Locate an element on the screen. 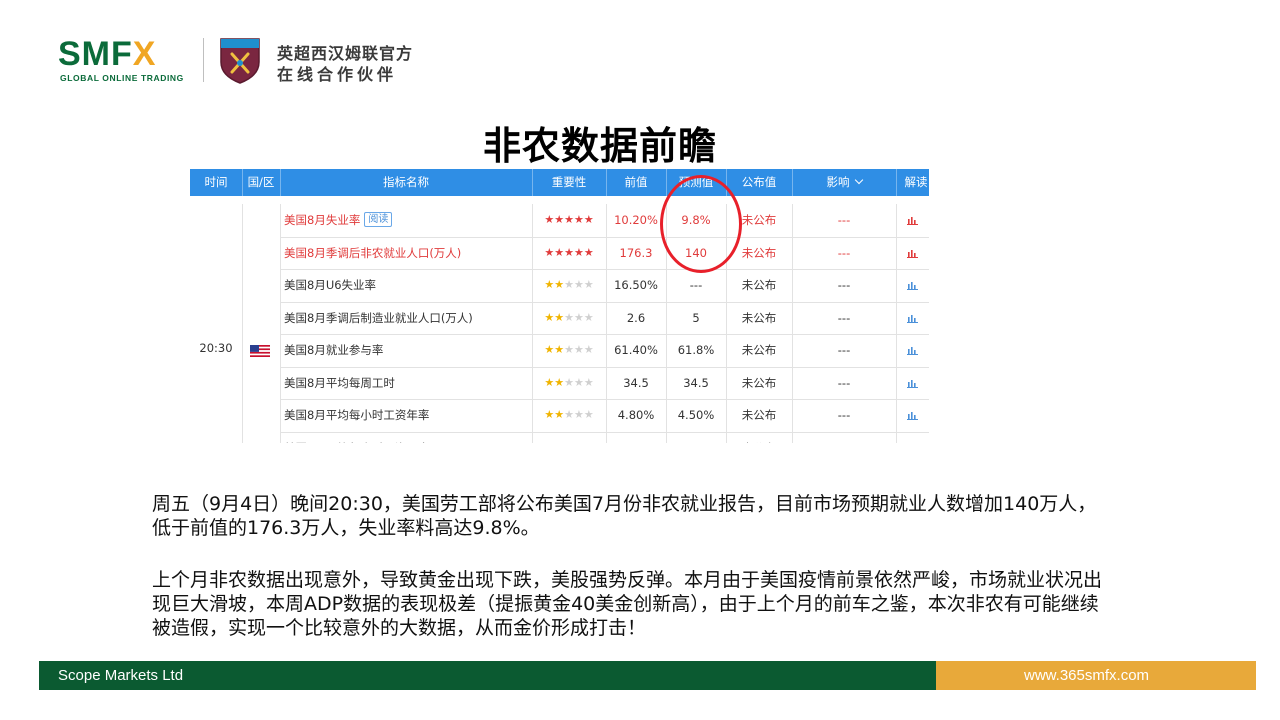 This screenshot has height=720, width=1280. indicator-name-cell: 美国8月失业率 阅读 is located at coordinates (406, 220).